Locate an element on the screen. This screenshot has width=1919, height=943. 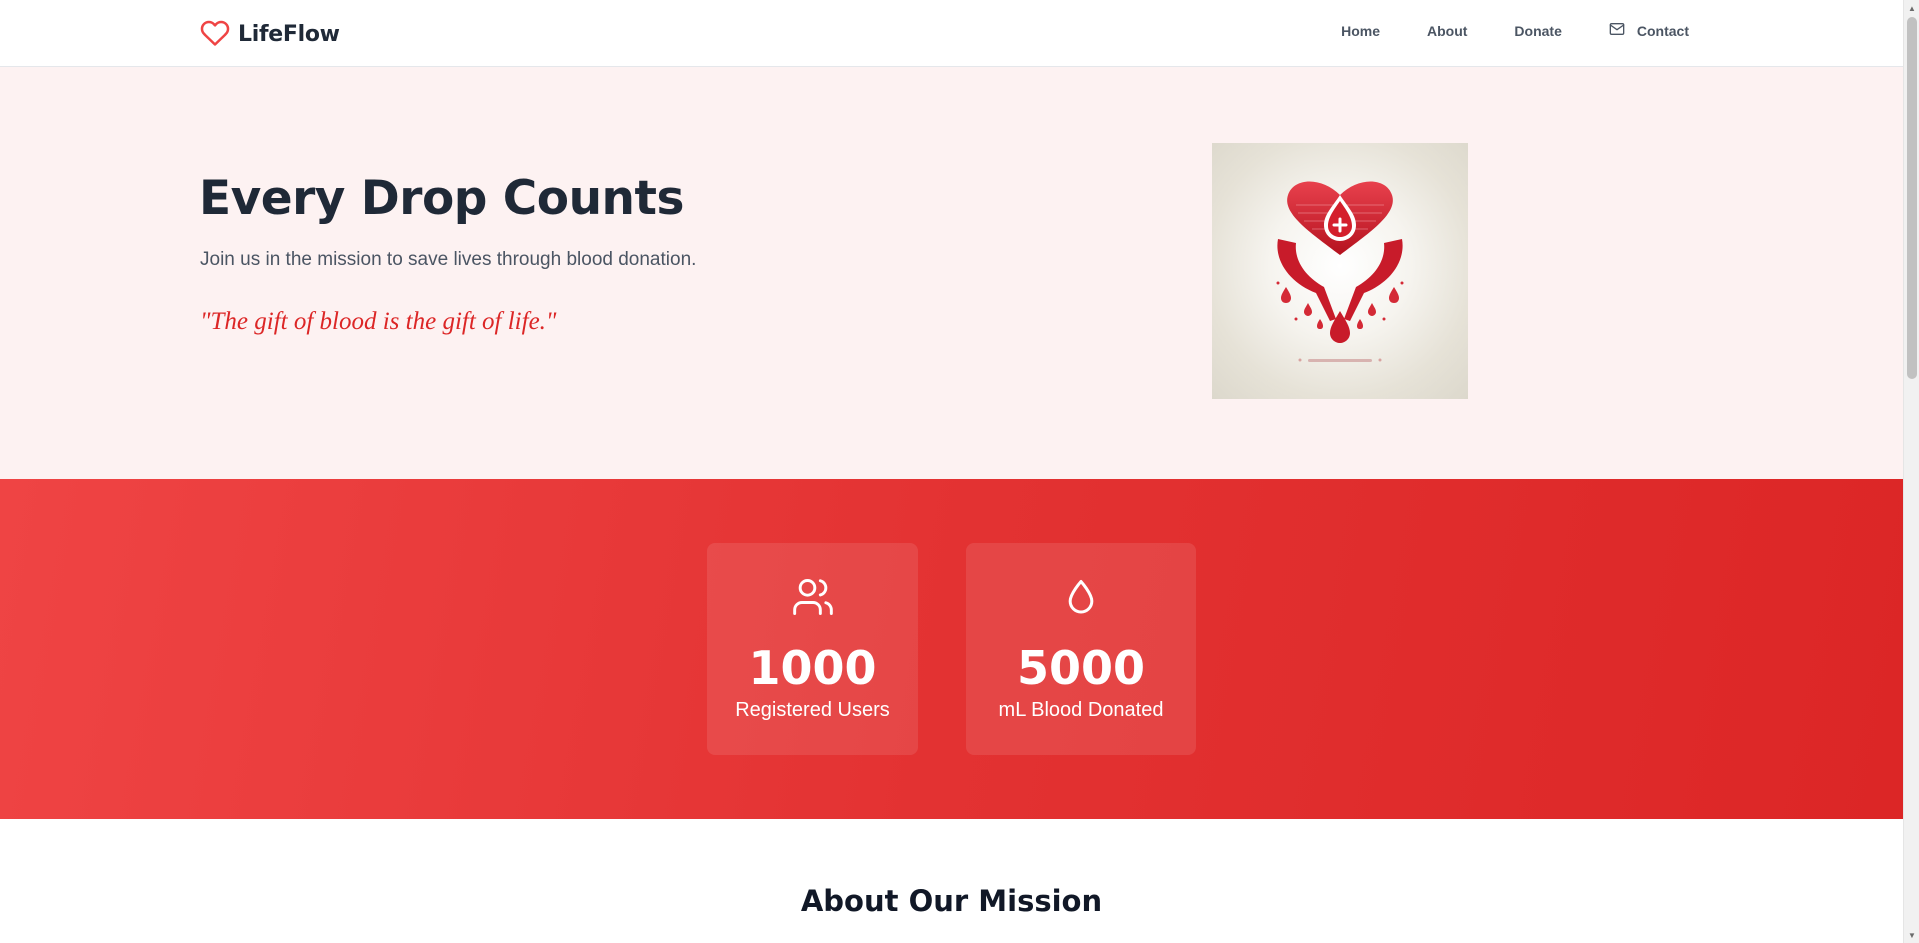
hero-quote: "The gift of blood is the gift of life." is located at coordinates (378, 321).